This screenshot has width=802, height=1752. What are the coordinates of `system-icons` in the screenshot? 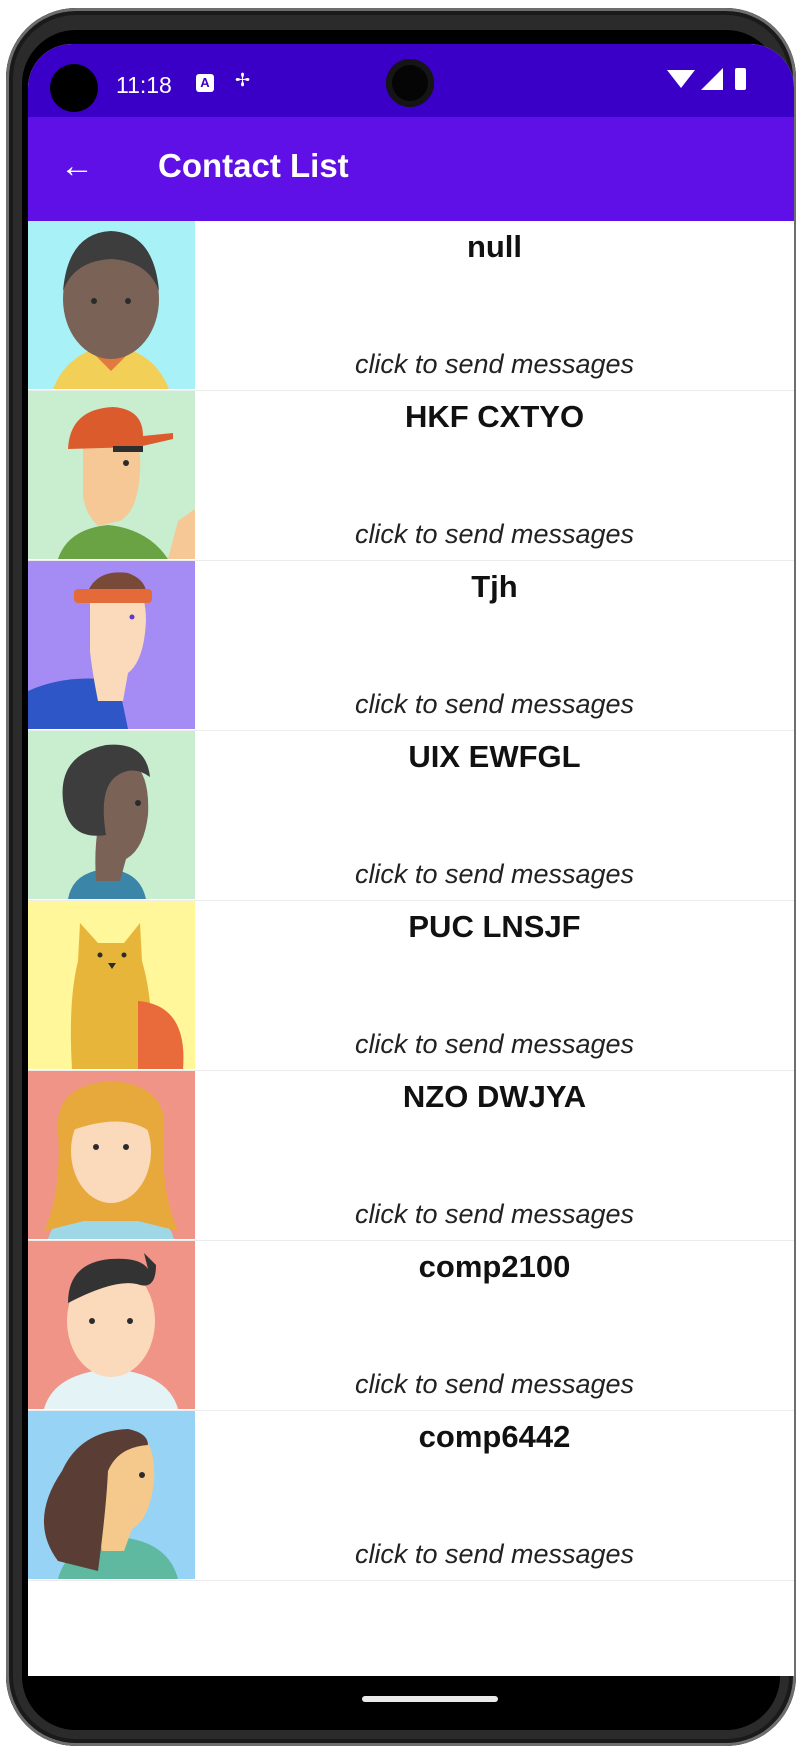 It's located at (706, 79).